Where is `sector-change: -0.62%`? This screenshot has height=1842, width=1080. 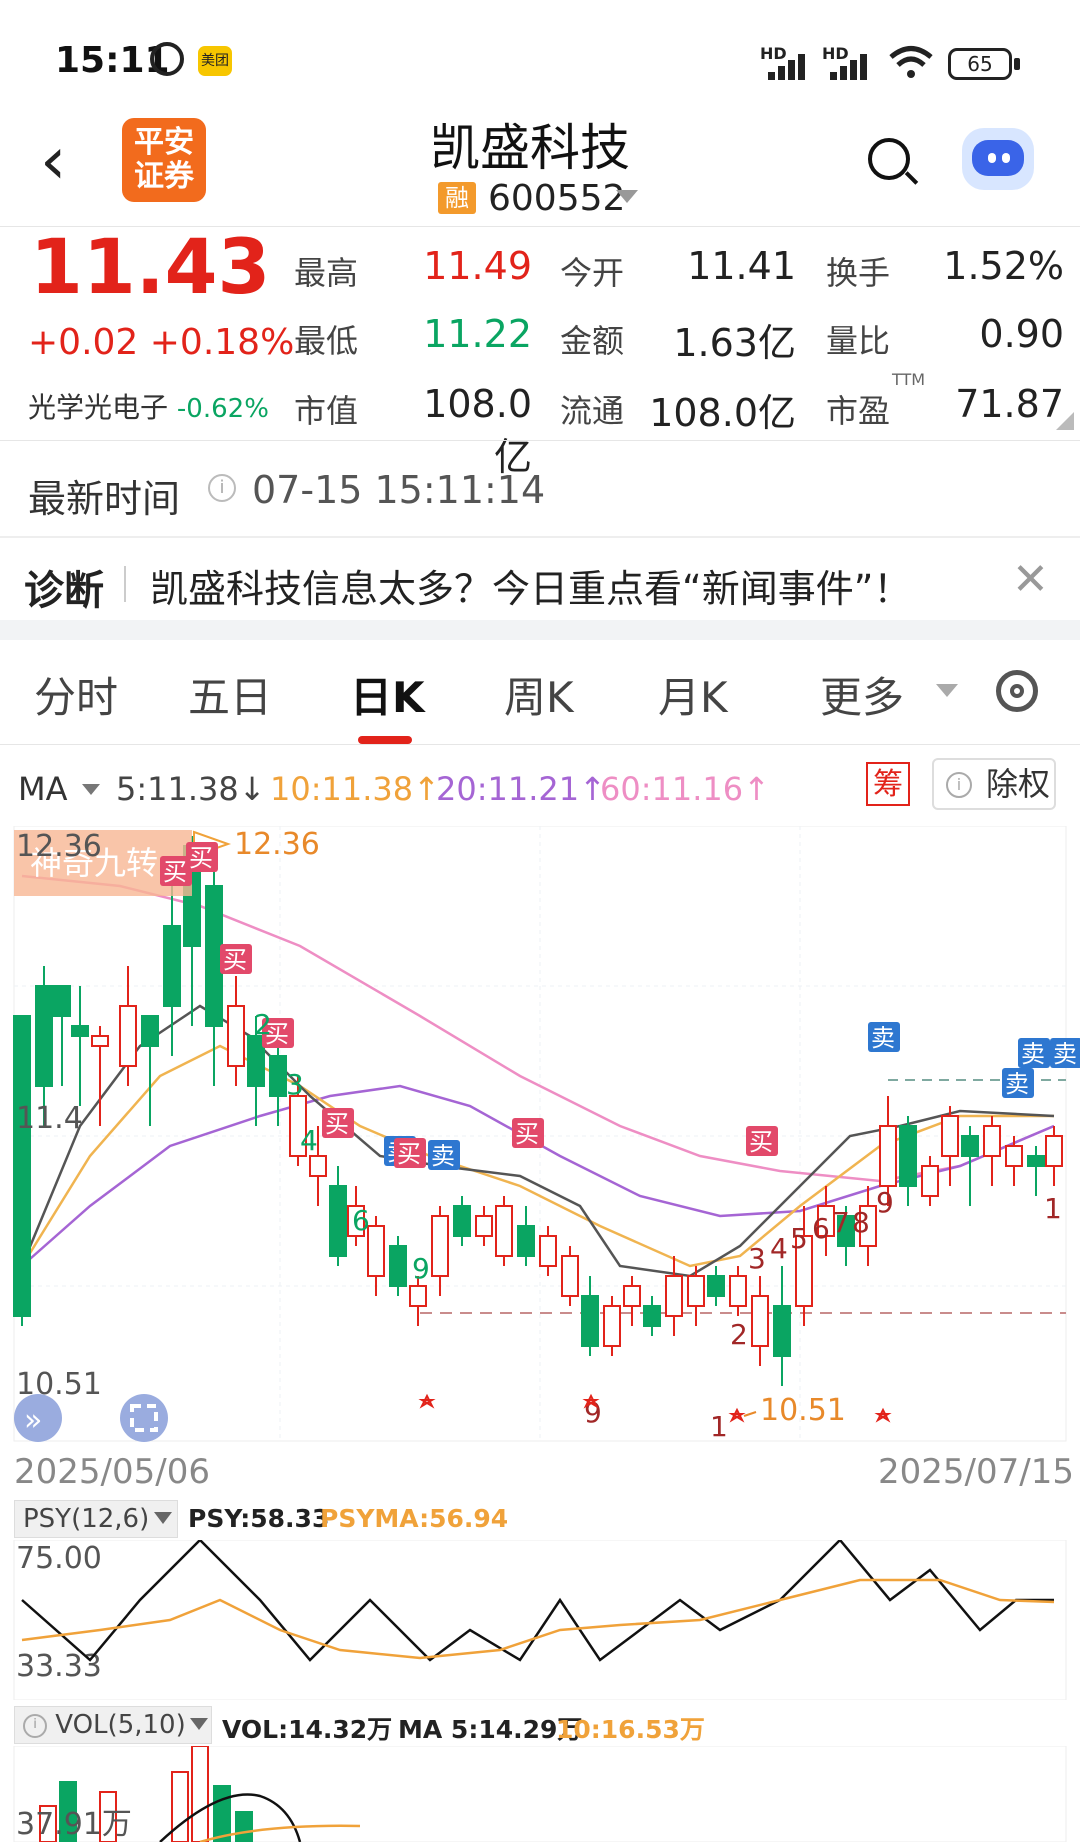
sector-change: -0.62% is located at coordinates (222, 409).